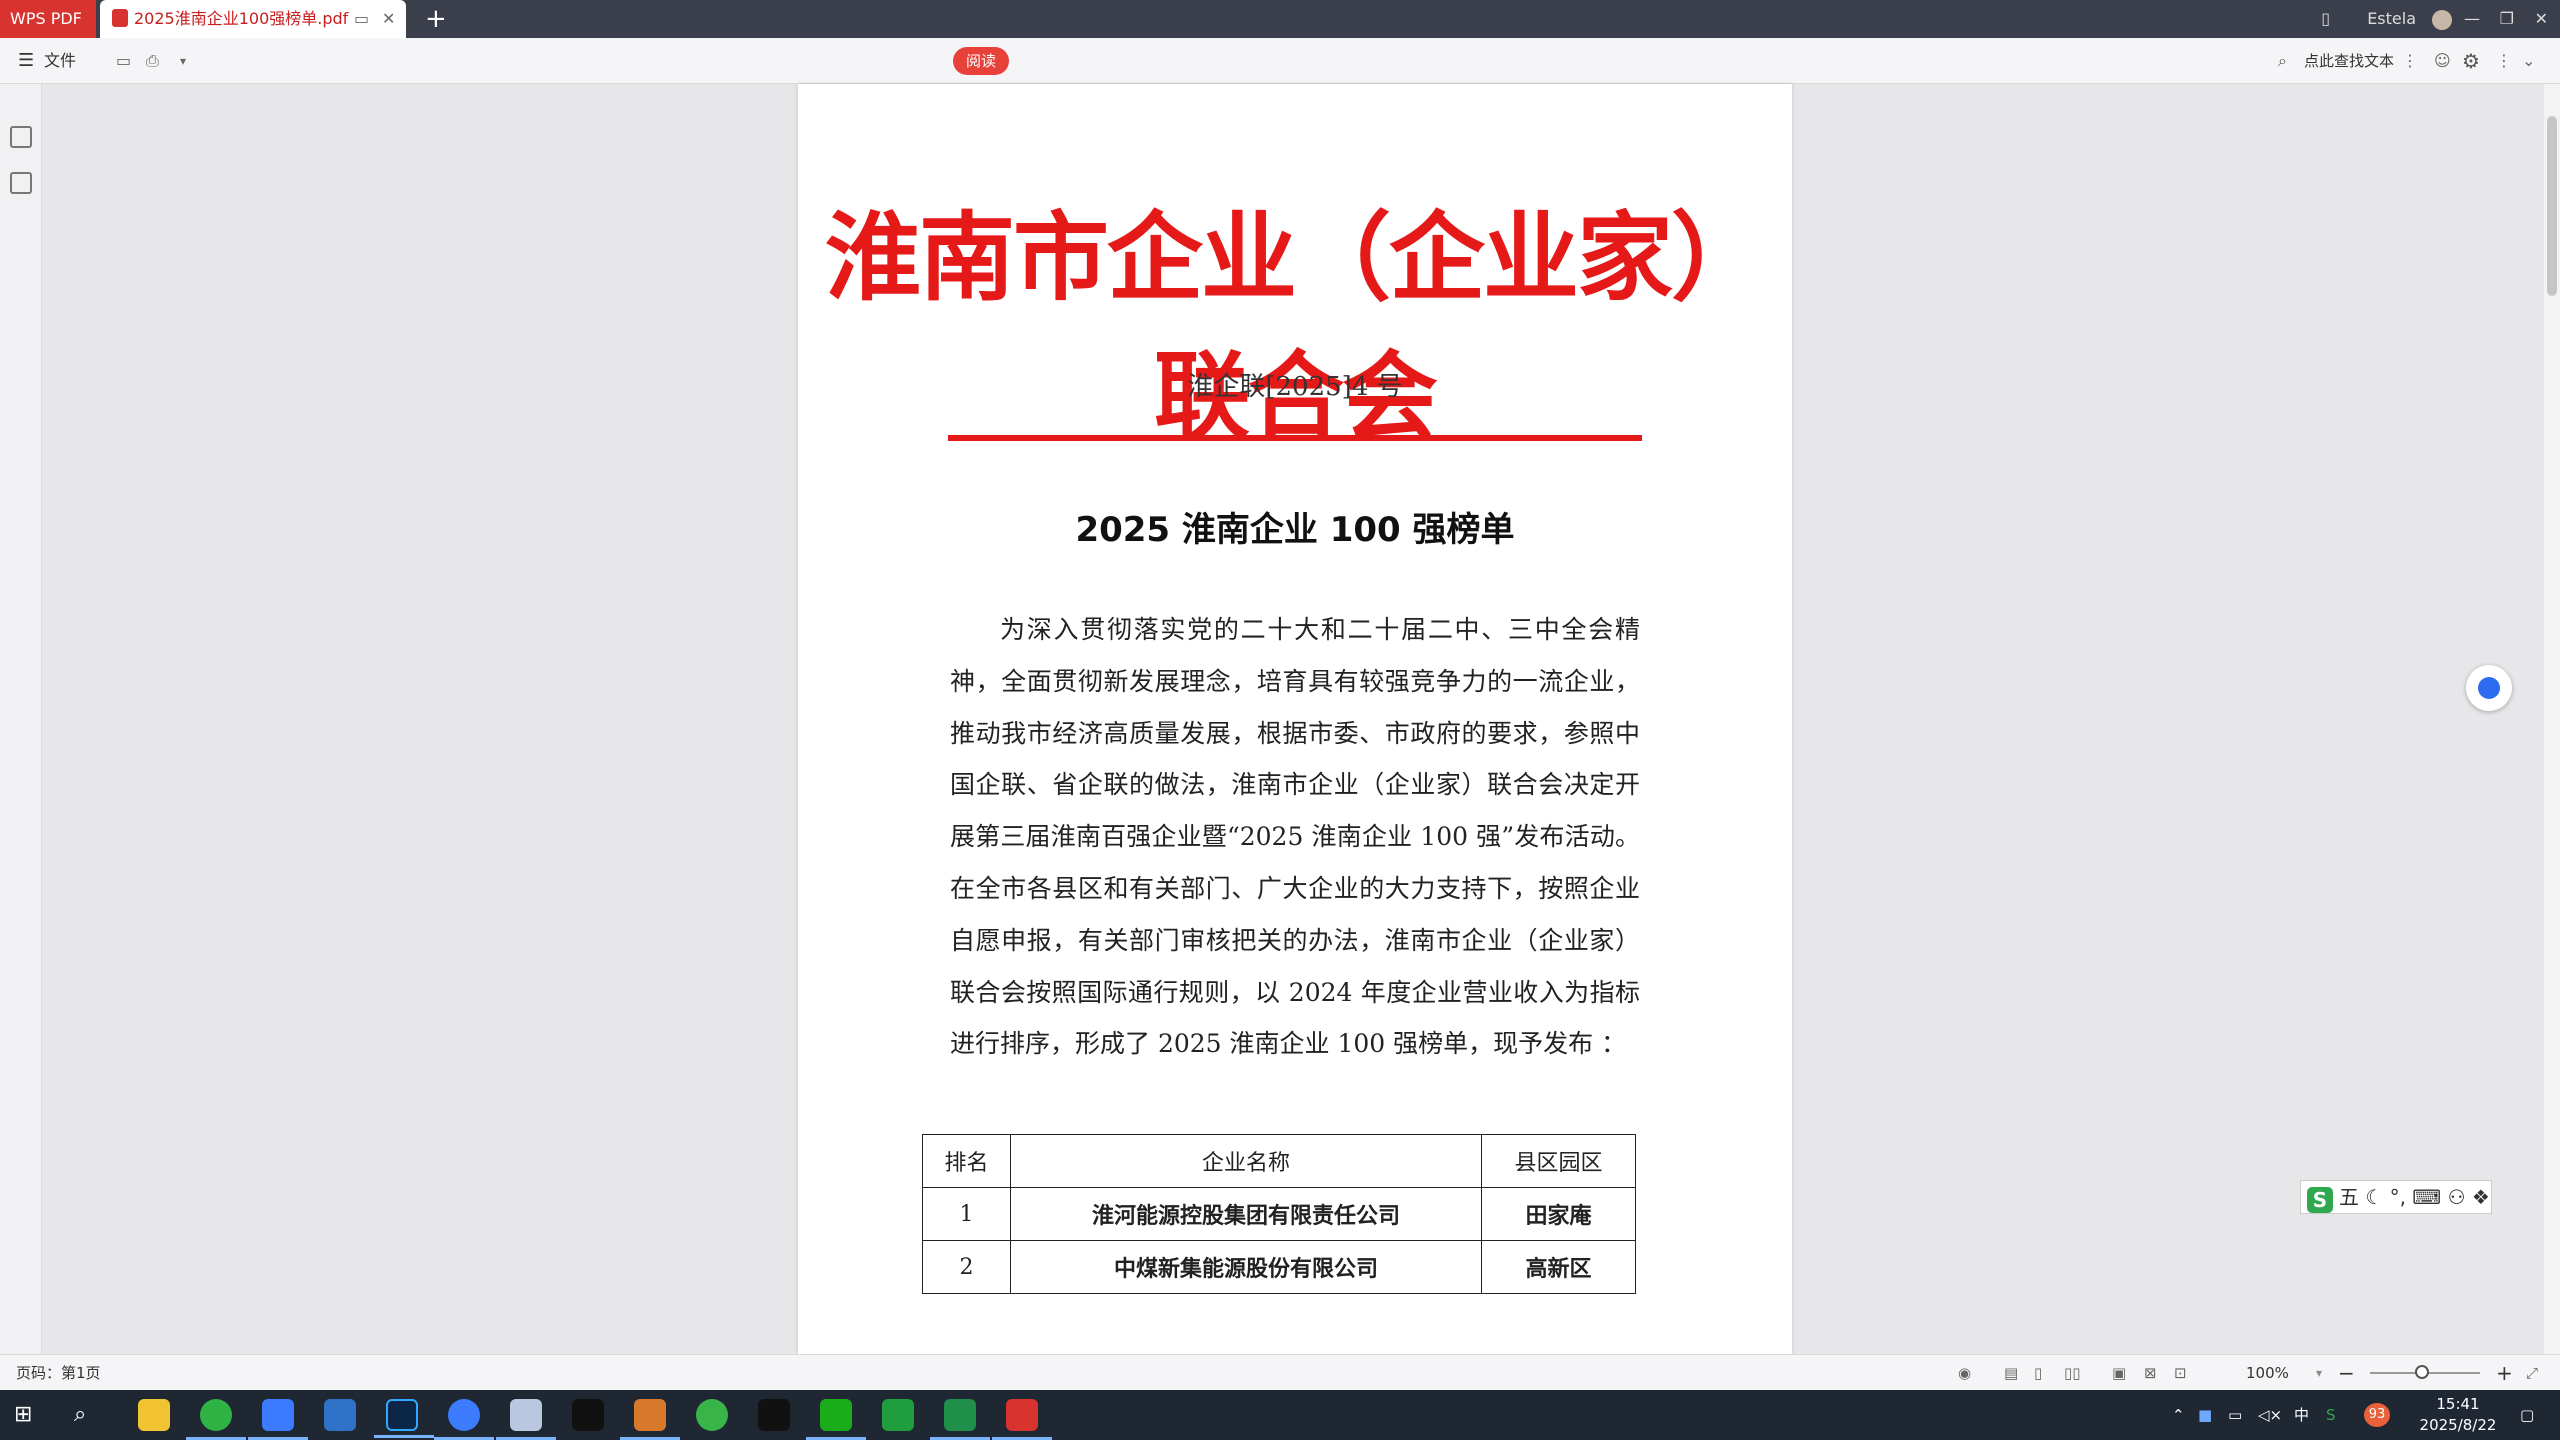 The width and height of the screenshot is (2560, 1440). Describe the element at coordinates (966, 1214) in the screenshot. I see `rank-cell: 1` at that location.